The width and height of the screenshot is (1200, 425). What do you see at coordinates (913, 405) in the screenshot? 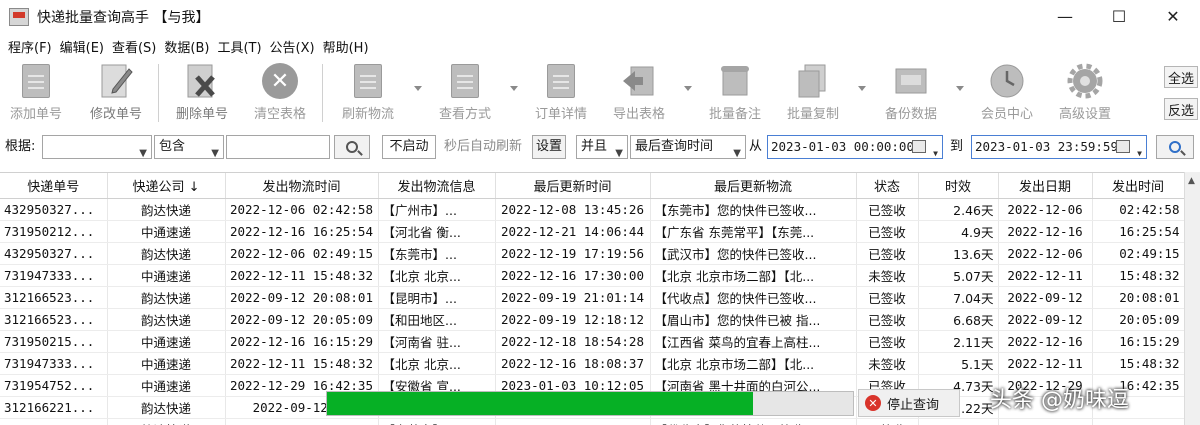
I see `stop-query-label: 停止查询` at bounding box center [913, 405].